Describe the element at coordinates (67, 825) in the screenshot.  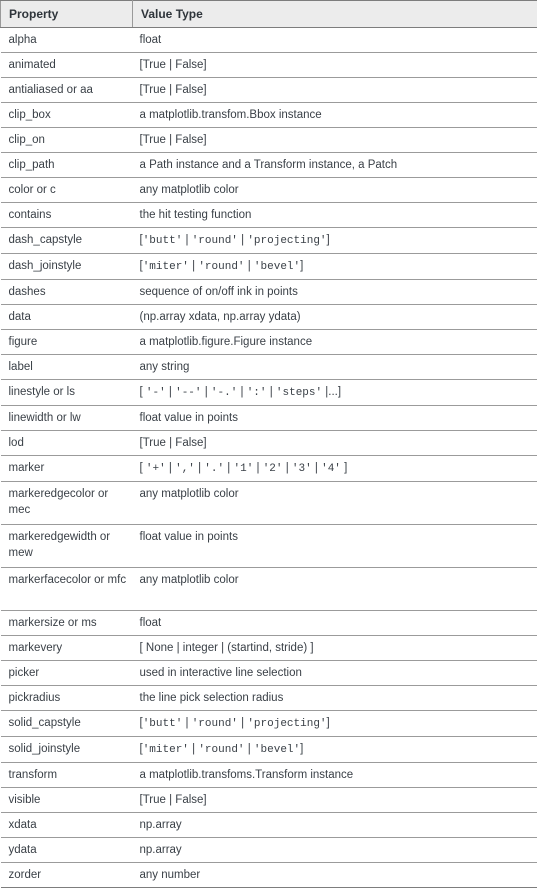
I see `property-name-cell: xdata` at that location.